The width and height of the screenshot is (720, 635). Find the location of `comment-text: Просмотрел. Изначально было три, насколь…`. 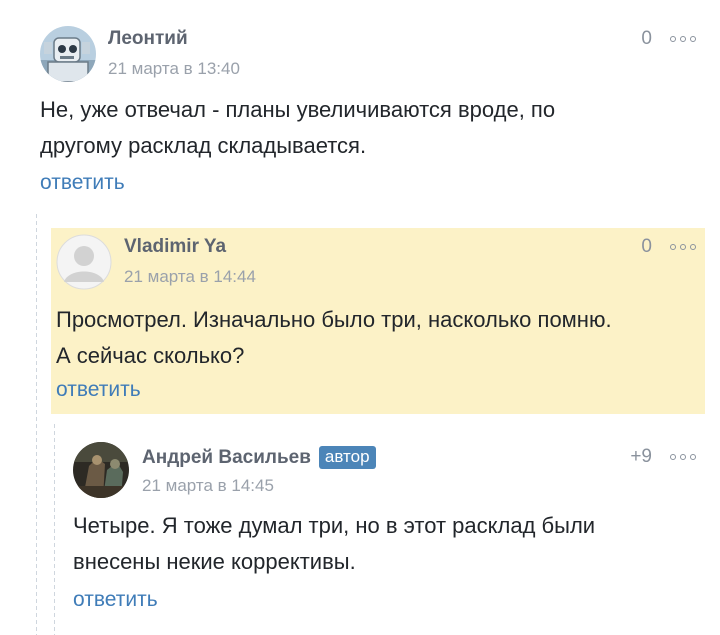

comment-text: Просмотрел. Изначально было три, насколь… is located at coordinates (378, 338).